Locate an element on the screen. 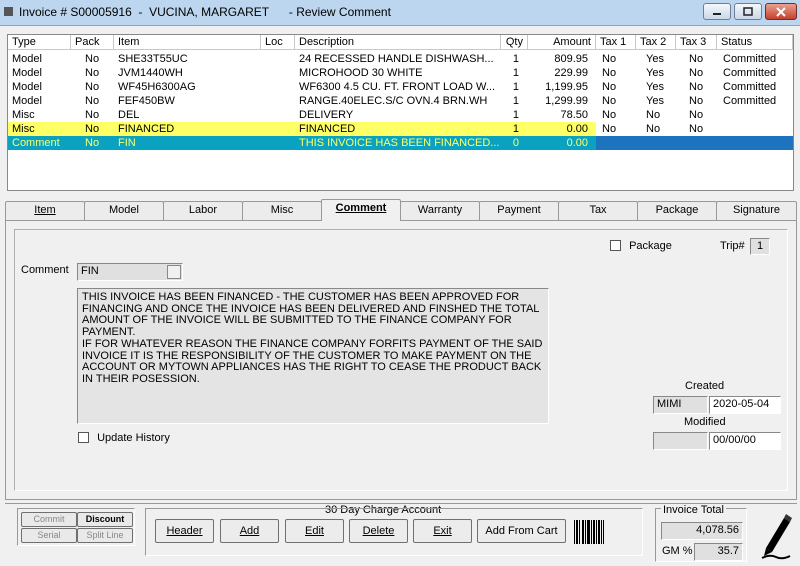  tab-misc: Misc is located at coordinates (282, 210).